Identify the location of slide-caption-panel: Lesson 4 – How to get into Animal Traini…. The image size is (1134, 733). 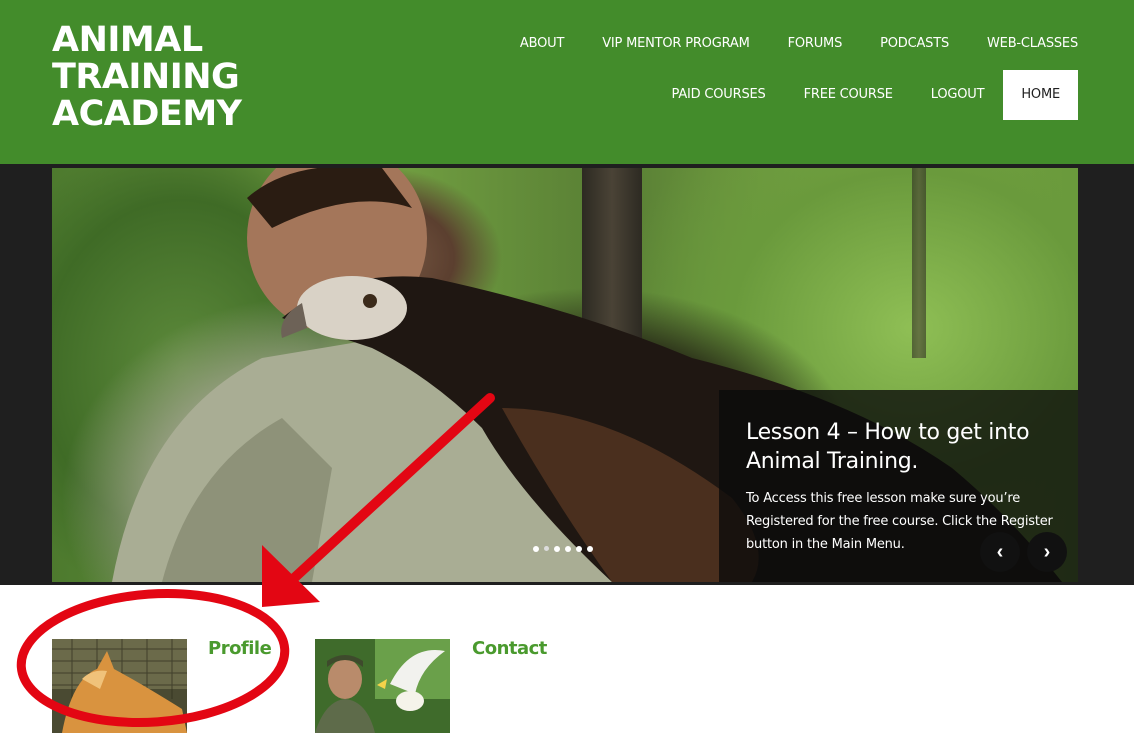
(898, 486).